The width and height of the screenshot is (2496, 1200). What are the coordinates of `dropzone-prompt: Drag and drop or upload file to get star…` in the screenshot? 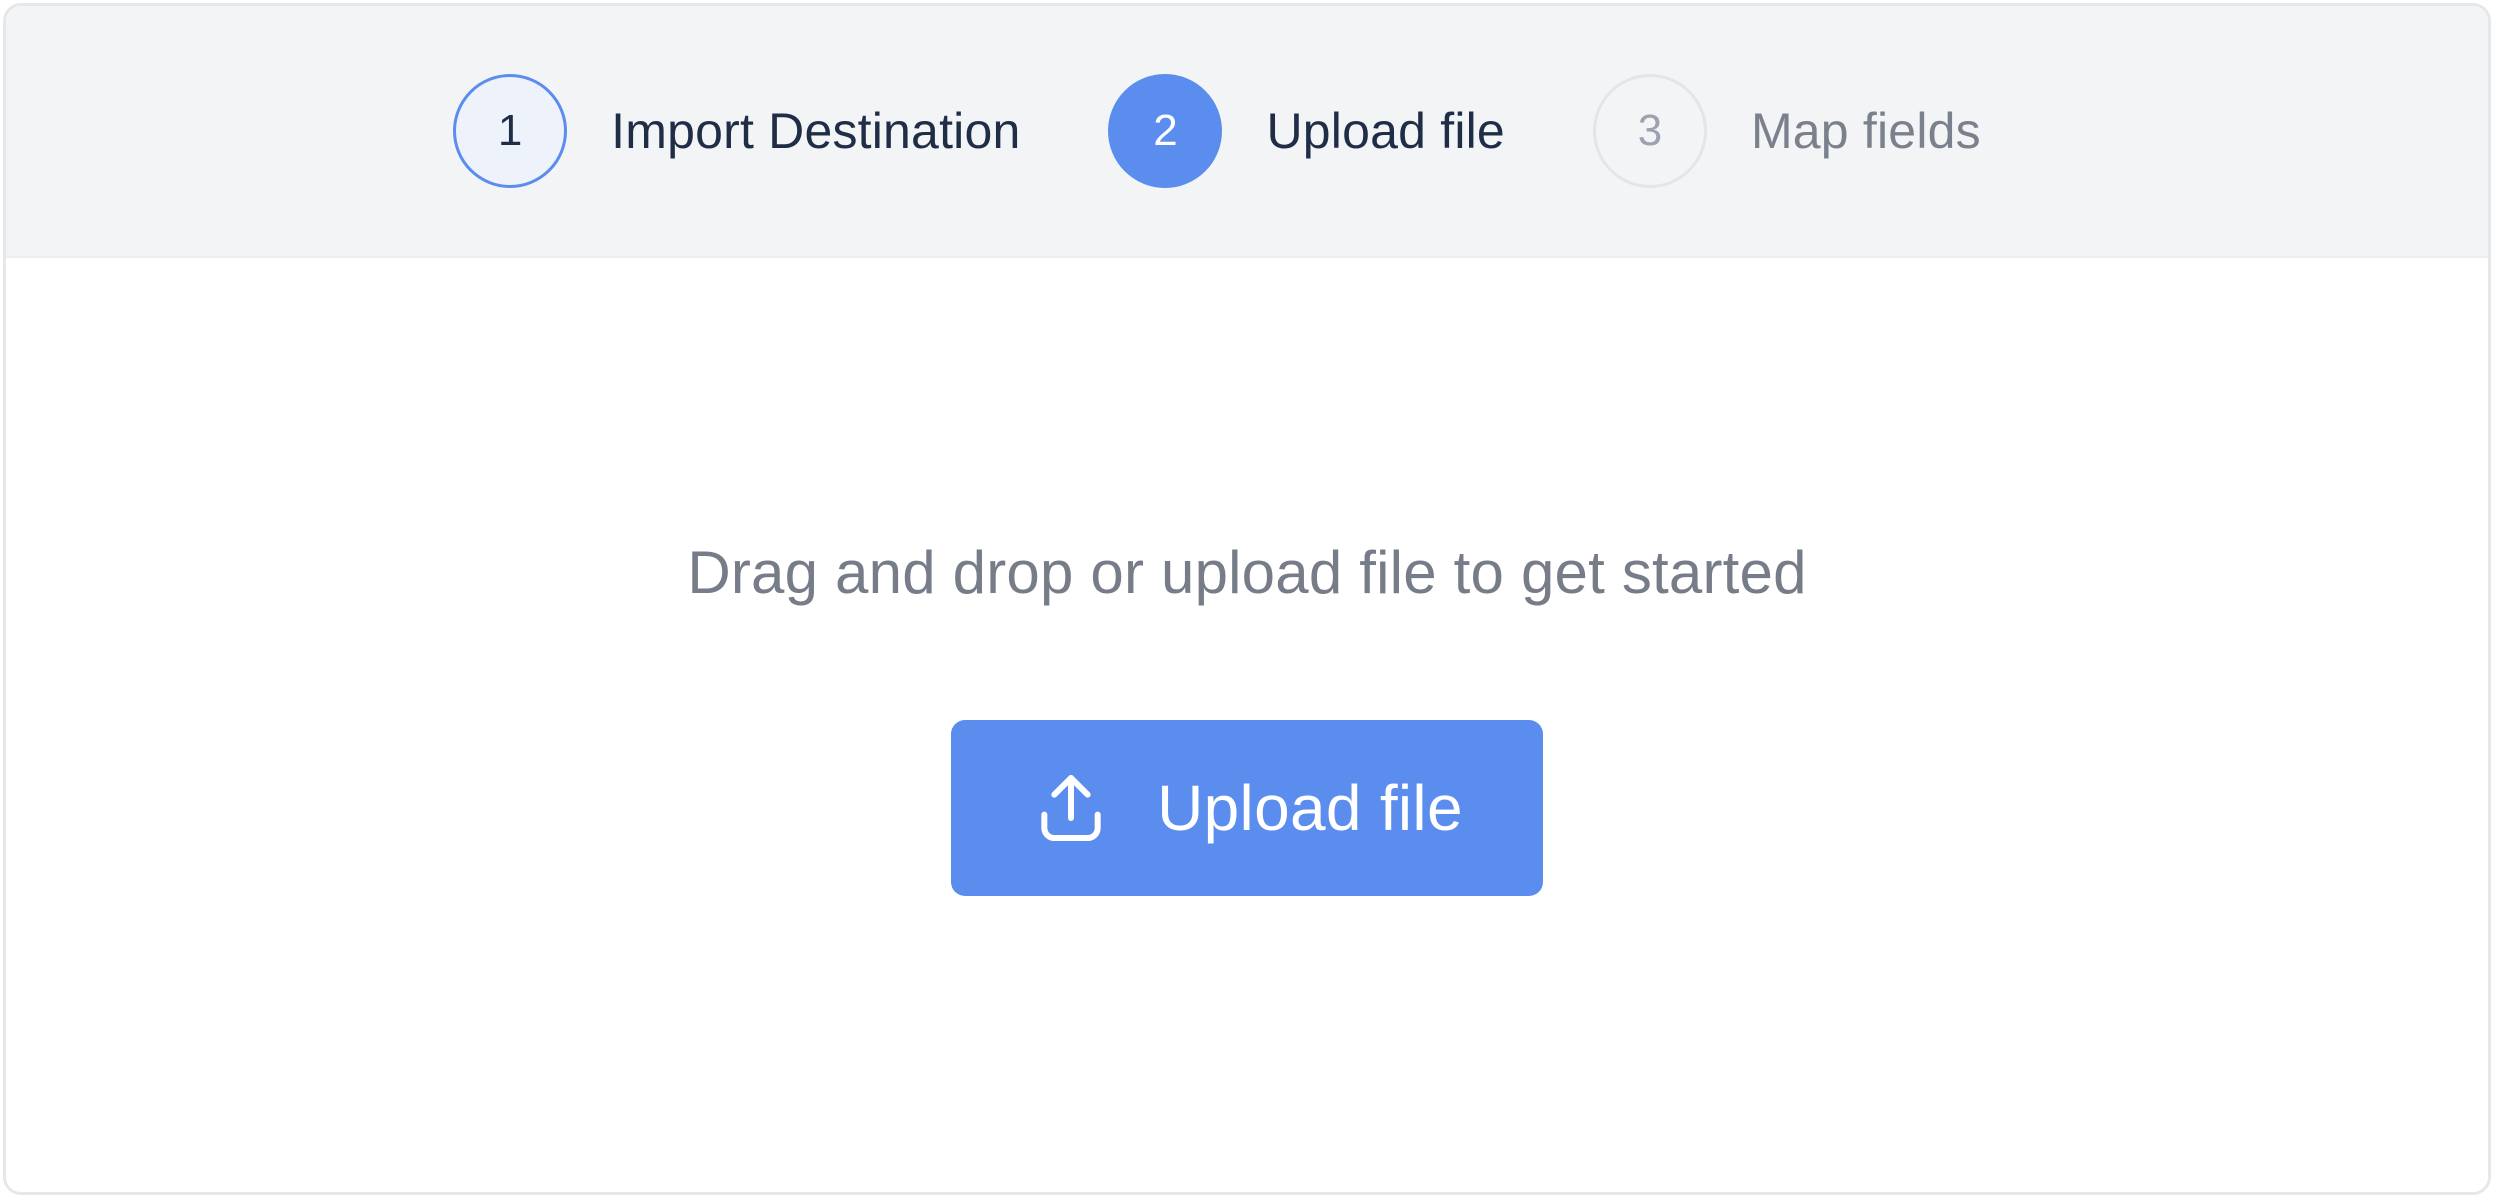 It's located at (1247, 572).